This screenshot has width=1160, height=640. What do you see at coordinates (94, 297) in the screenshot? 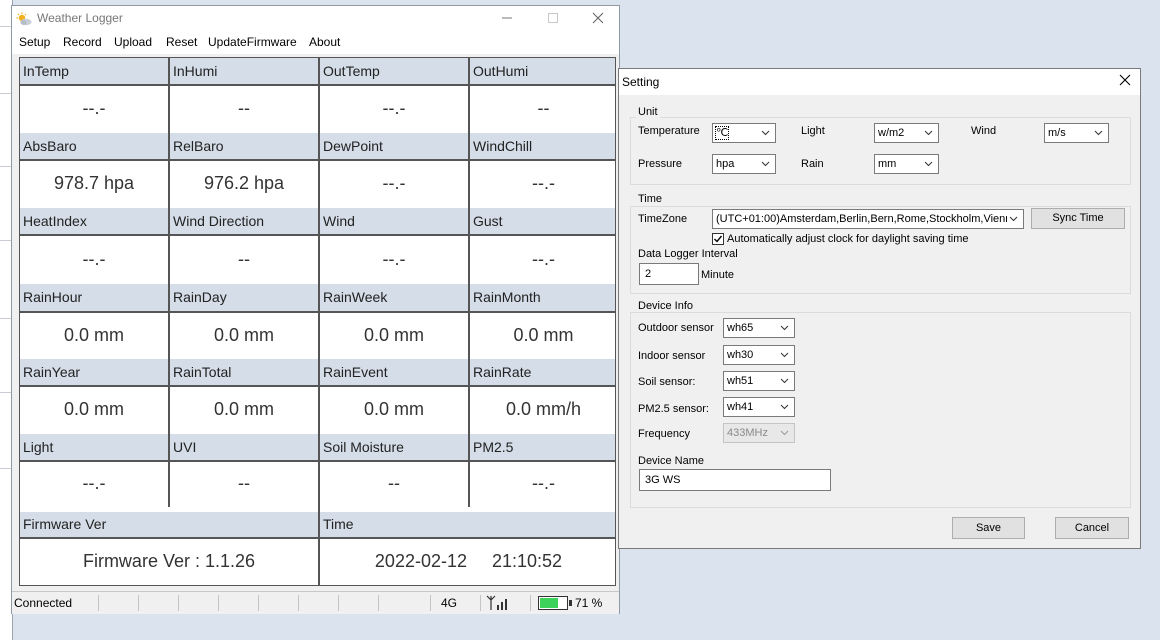
I see `label-rainhour: RainHour` at bounding box center [94, 297].